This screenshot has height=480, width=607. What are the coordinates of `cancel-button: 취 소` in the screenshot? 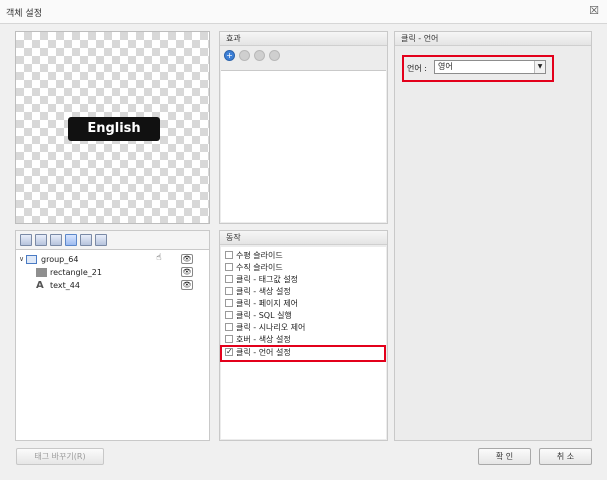 It's located at (565, 456).